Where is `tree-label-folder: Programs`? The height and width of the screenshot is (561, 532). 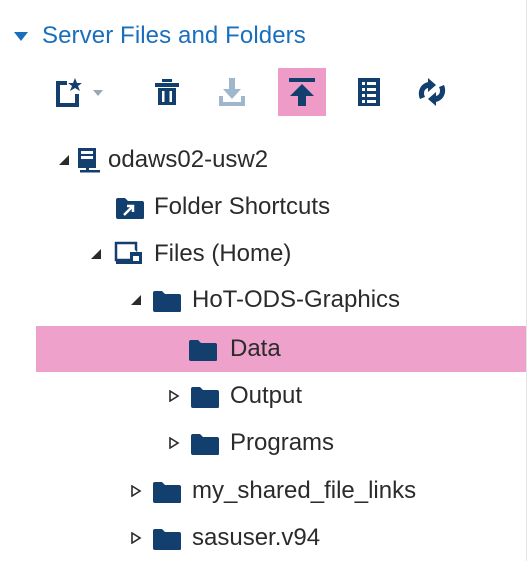 tree-label-folder: Programs is located at coordinates (282, 442).